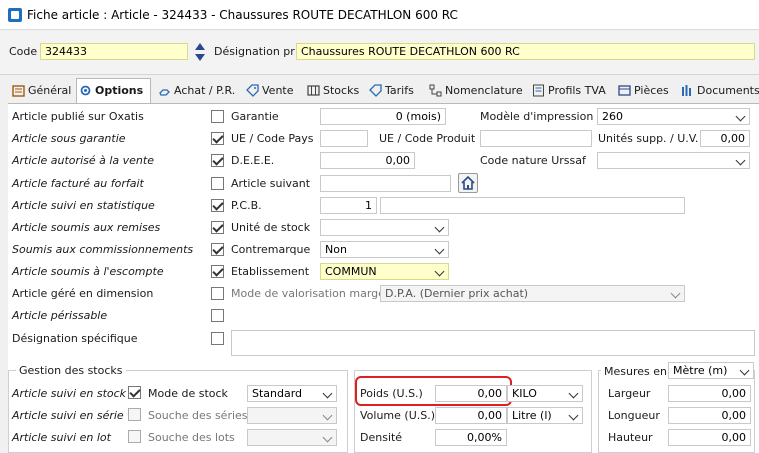 This screenshot has width=759, height=453. I want to click on stock-row-label: Article suivi en lot, so click(61, 437).